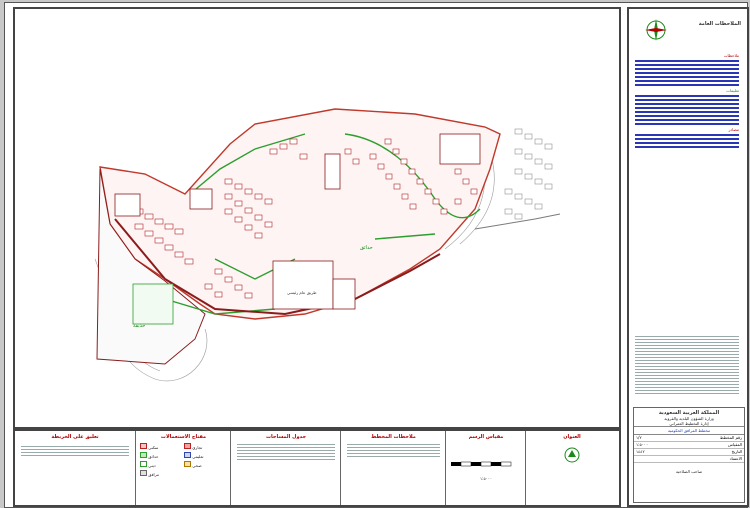 The image size is (750, 508). I want to click on notes-title: الملاحظات العامة, so click(719, 24).